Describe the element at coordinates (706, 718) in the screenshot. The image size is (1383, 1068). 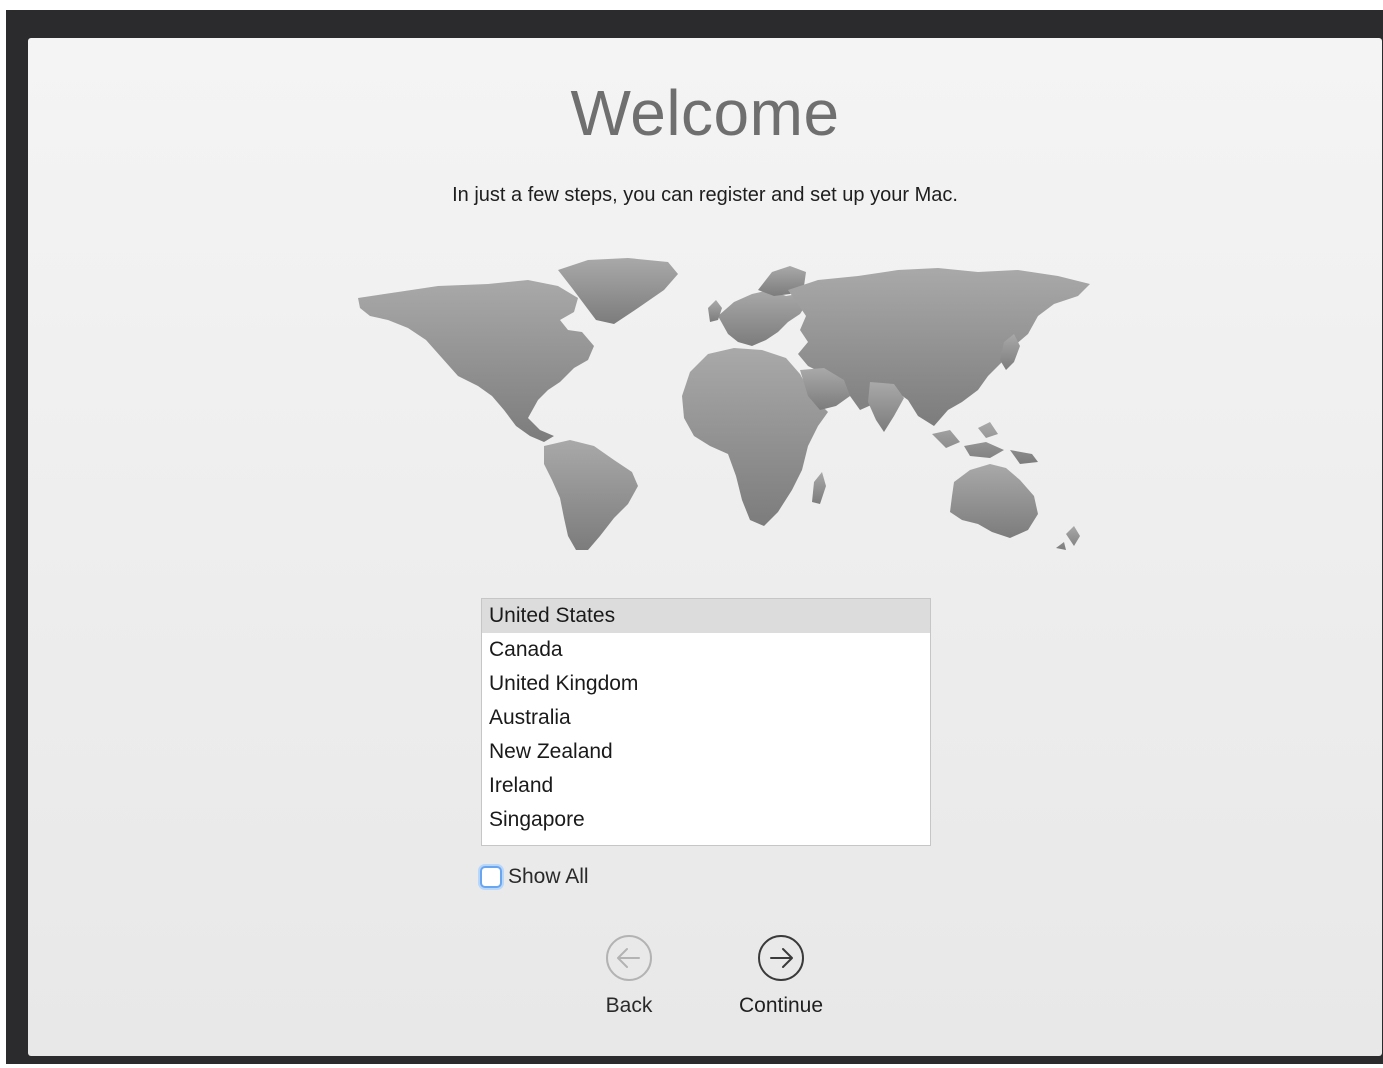
I see `list-item: Australia` at that location.